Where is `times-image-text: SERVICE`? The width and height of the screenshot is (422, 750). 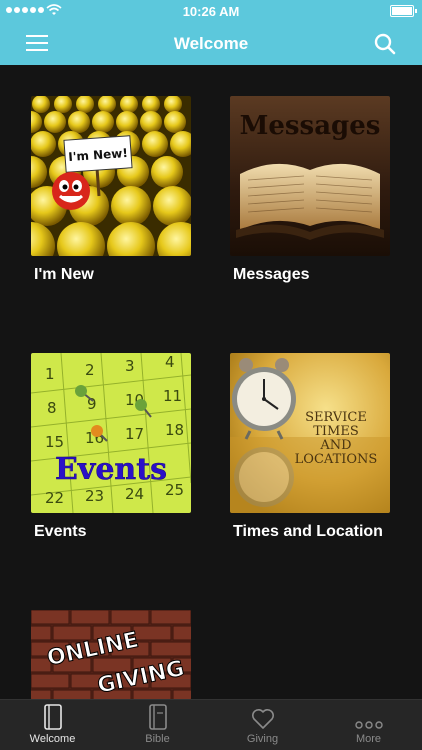 times-image-text: SERVICE is located at coordinates (336, 417).